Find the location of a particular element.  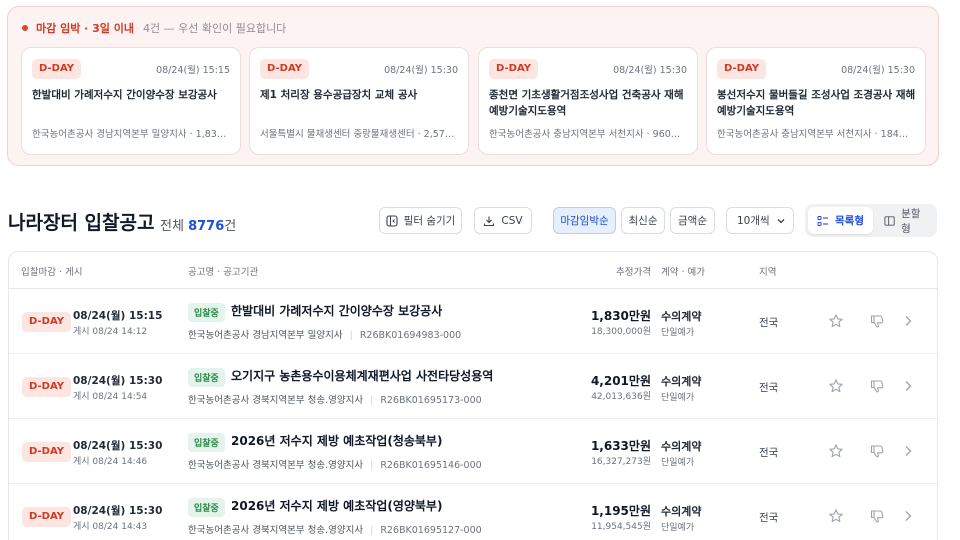

row-org: 한국농어촌공사 경북지역본부 청송.영양지사 | R26BK01695127-000 is located at coordinates (335, 529).